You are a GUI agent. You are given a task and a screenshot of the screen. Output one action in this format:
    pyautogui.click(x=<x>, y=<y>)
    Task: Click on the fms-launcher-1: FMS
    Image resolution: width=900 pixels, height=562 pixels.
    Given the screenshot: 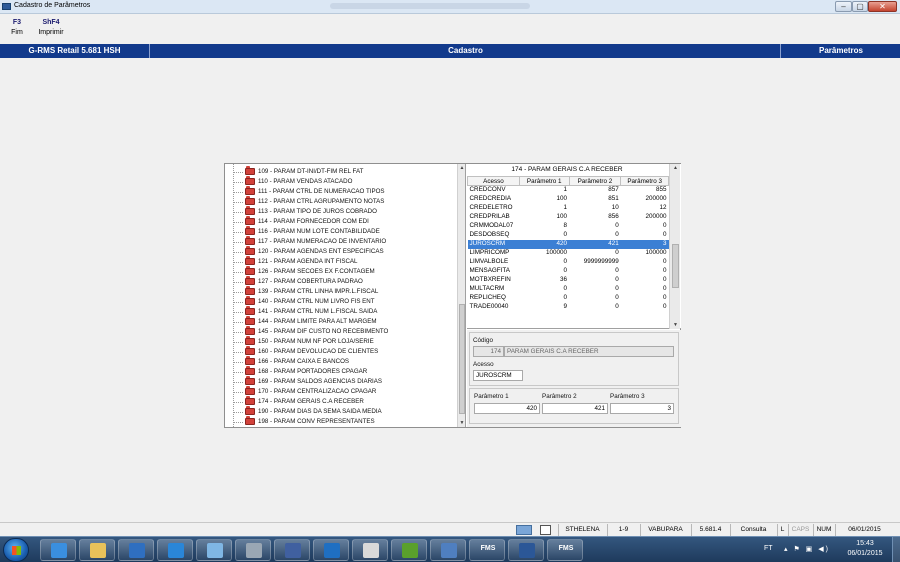 What is the action you would take?
    pyautogui.click(x=487, y=550)
    